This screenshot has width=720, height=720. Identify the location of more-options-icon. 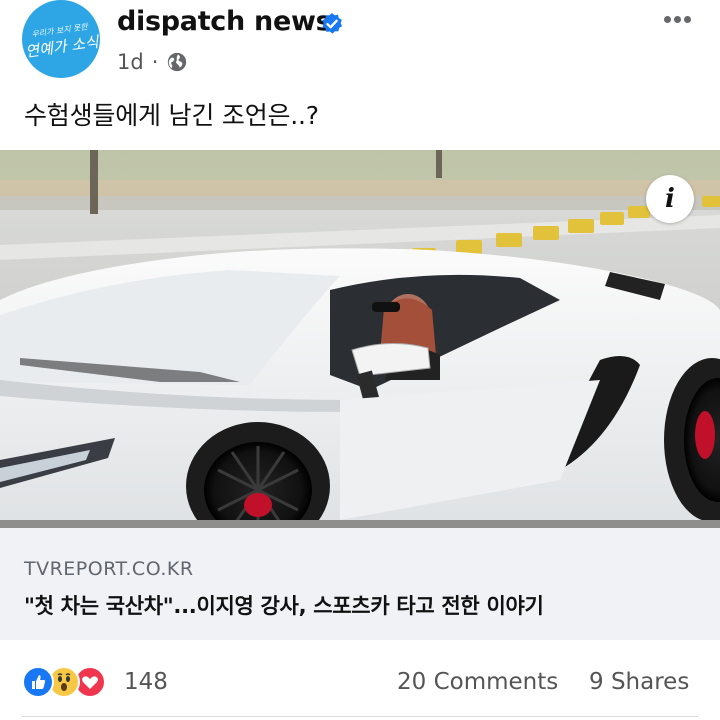
(681, 15).